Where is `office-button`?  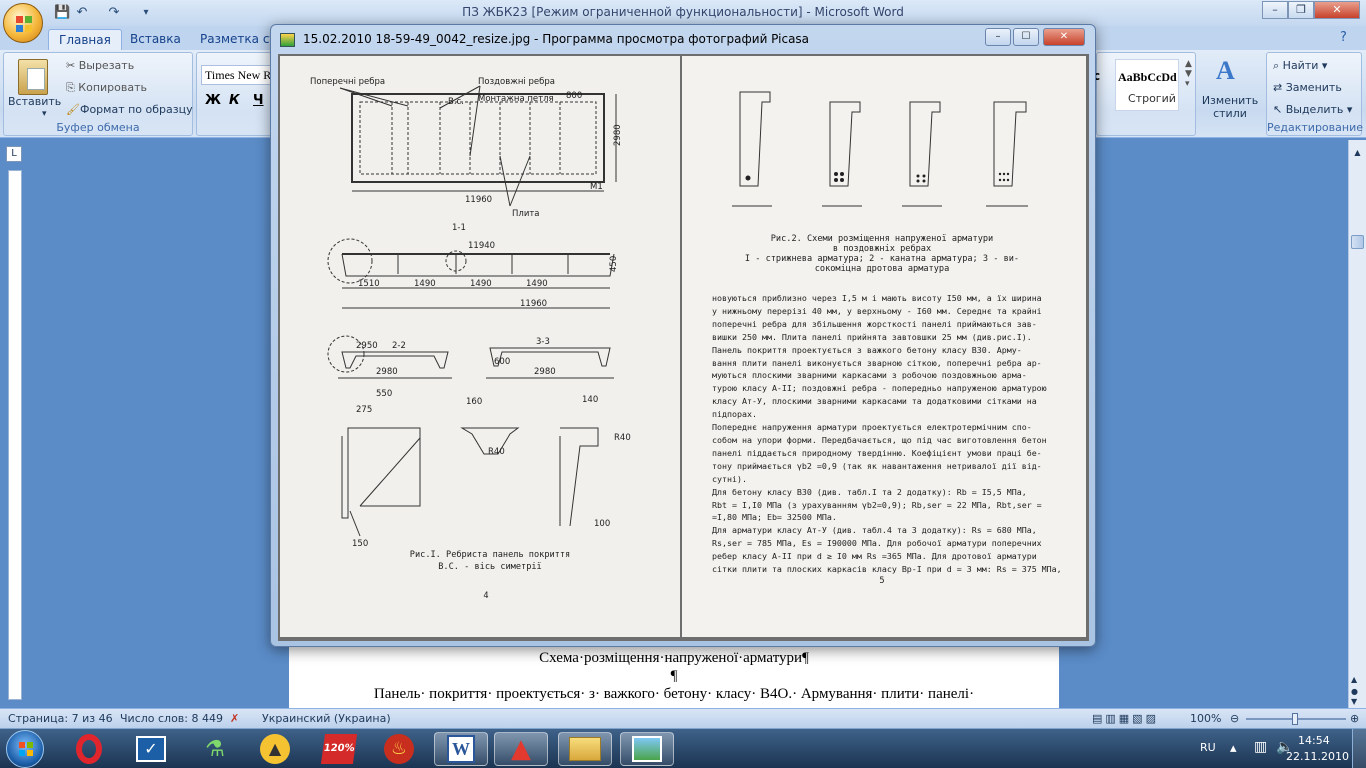 office-button is located at coordinates (23, 23).